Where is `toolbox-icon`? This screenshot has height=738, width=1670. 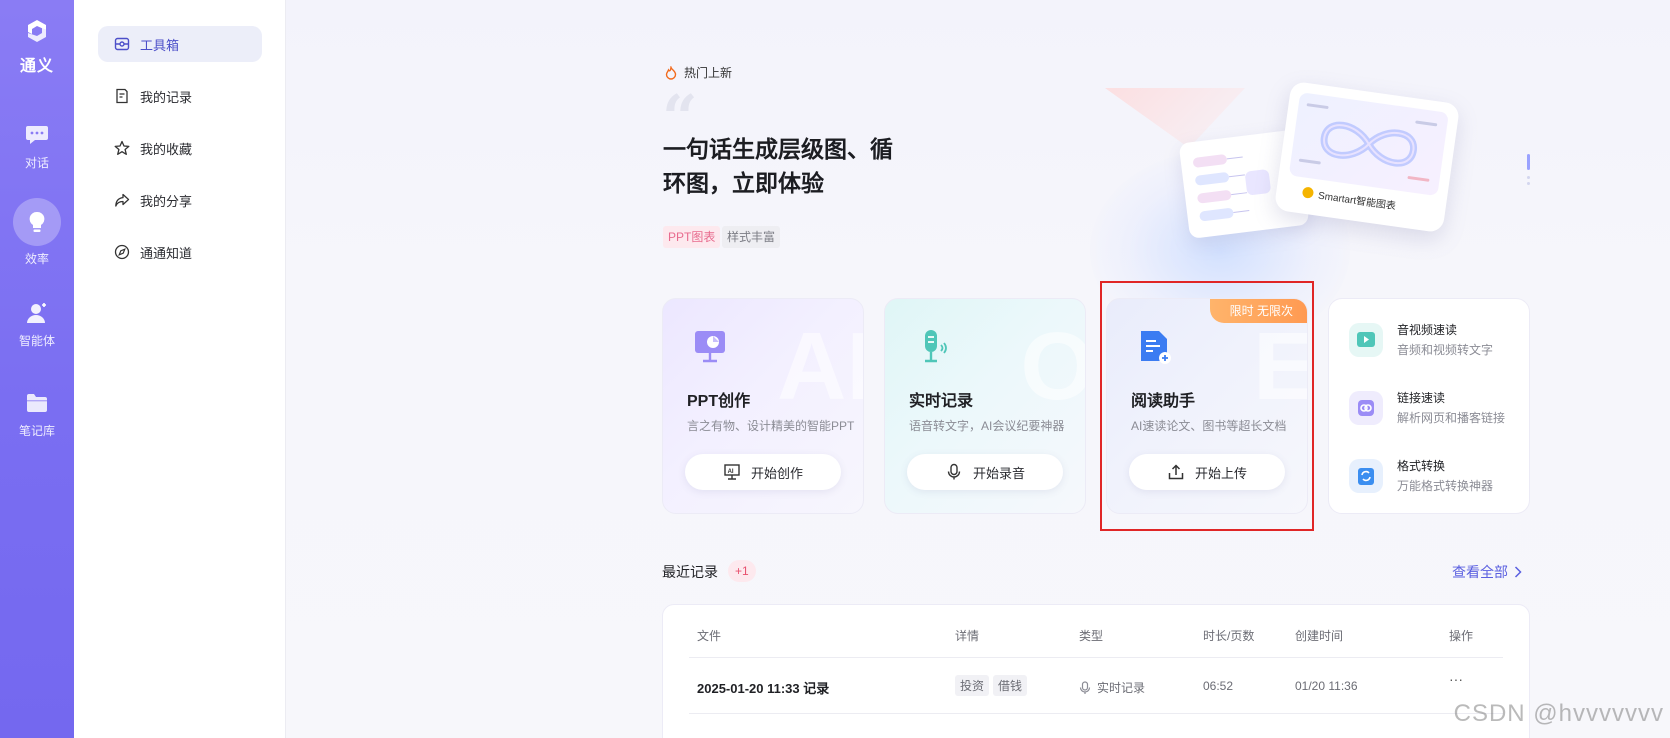 toolbox-icon is located at coordinates (122, 44).